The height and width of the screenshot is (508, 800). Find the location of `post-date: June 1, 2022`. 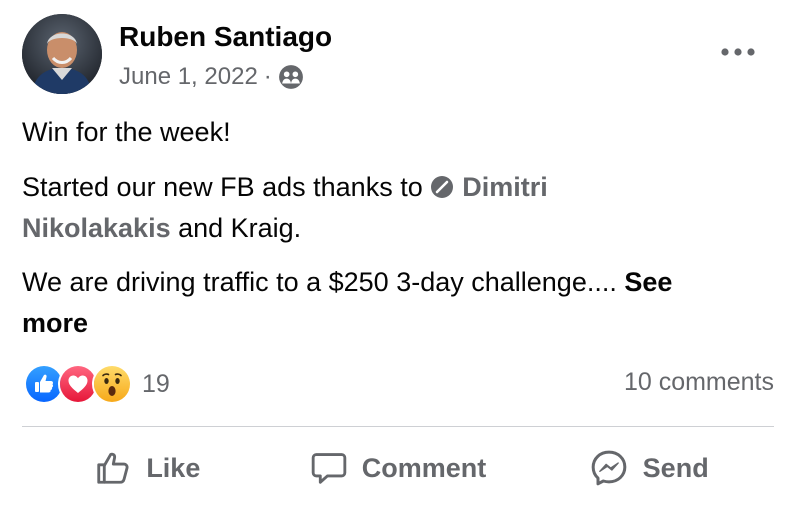

post-date: June 1, 2022 is located at coordinates (188, 77).